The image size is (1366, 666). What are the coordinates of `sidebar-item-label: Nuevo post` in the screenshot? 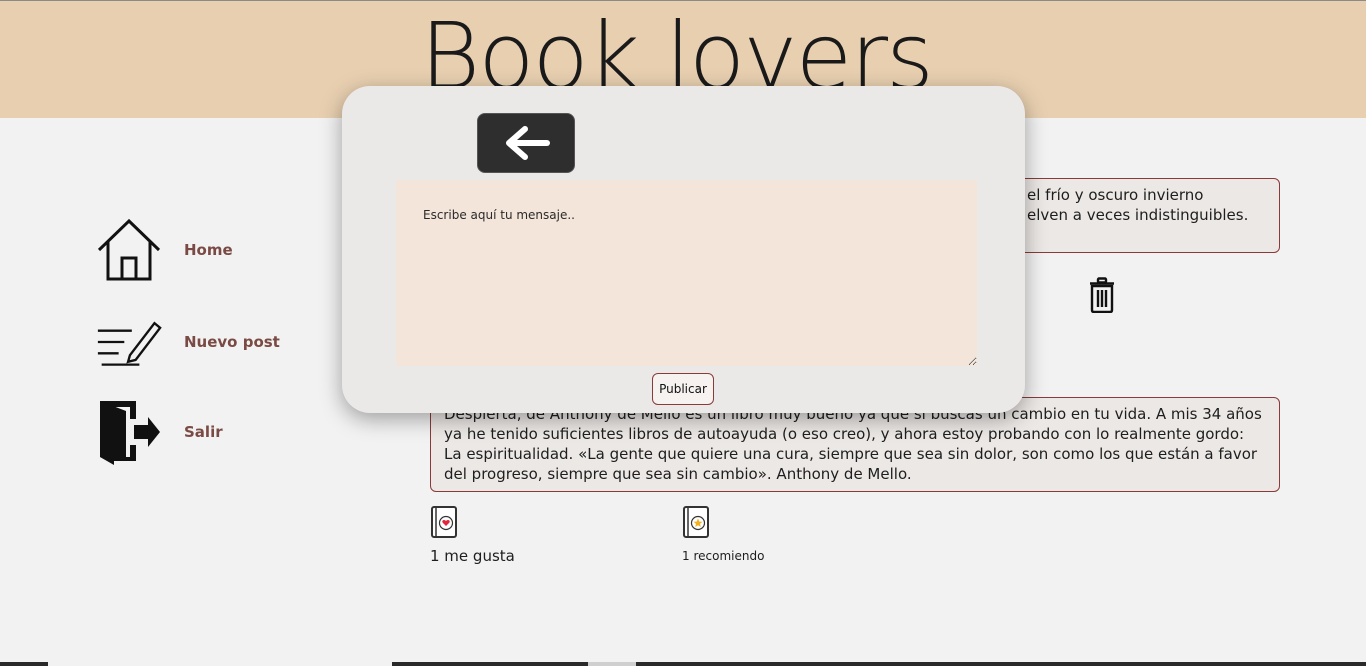 It's located at (232, 342).